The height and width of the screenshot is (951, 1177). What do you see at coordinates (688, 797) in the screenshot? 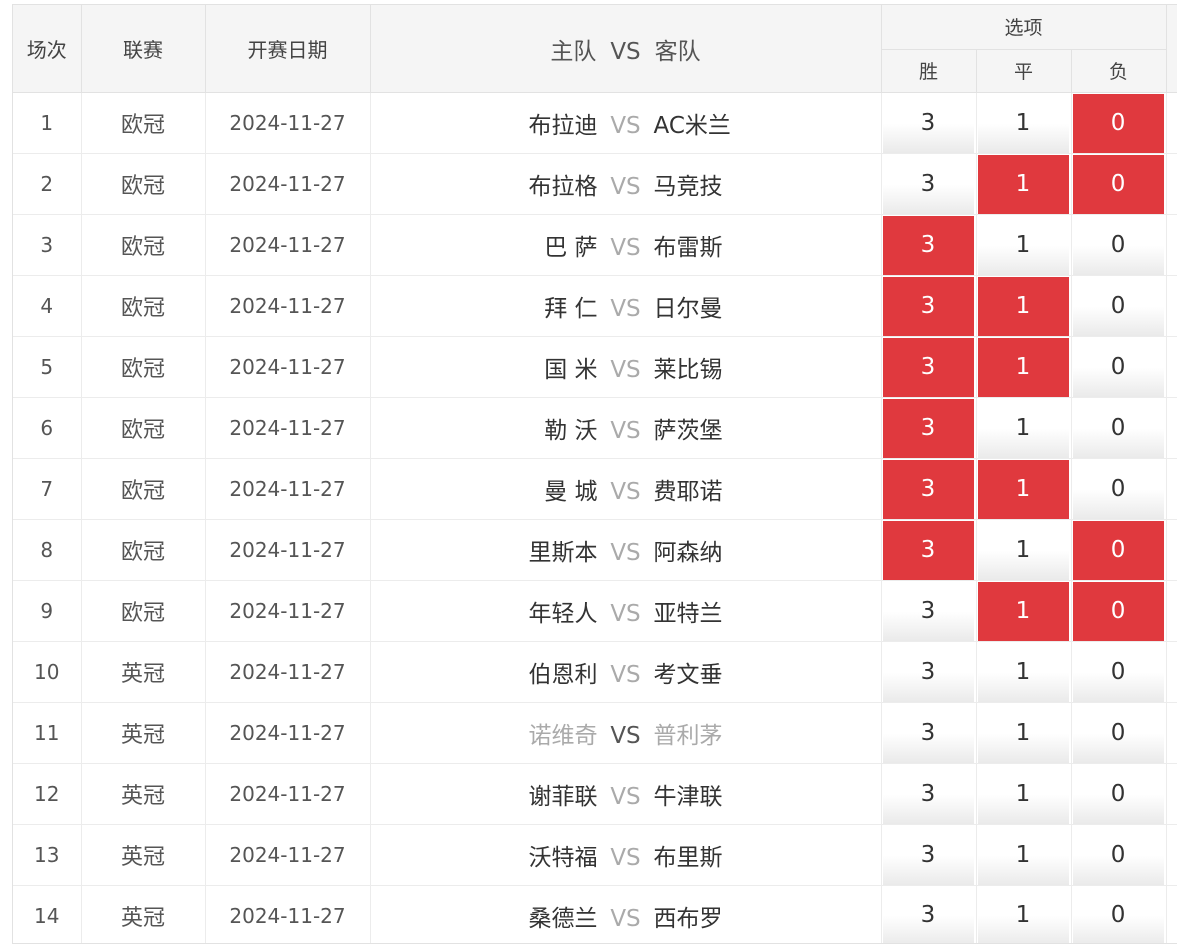
I see `away-team: 牛津联` at bounding box center [688, 797].